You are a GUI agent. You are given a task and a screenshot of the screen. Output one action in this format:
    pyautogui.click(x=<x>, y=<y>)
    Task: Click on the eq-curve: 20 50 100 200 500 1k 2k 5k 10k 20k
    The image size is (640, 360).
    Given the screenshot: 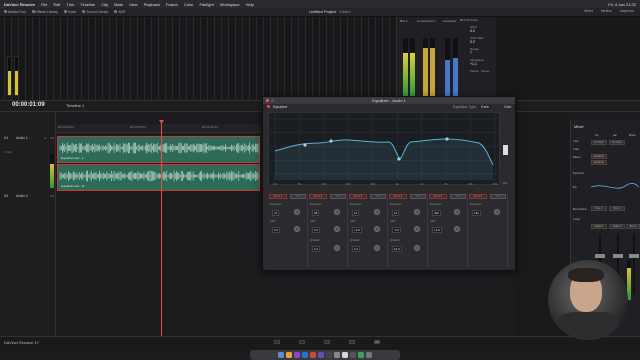 What is the action you would take?
    pyautogui.click(x=385, y=149)
    